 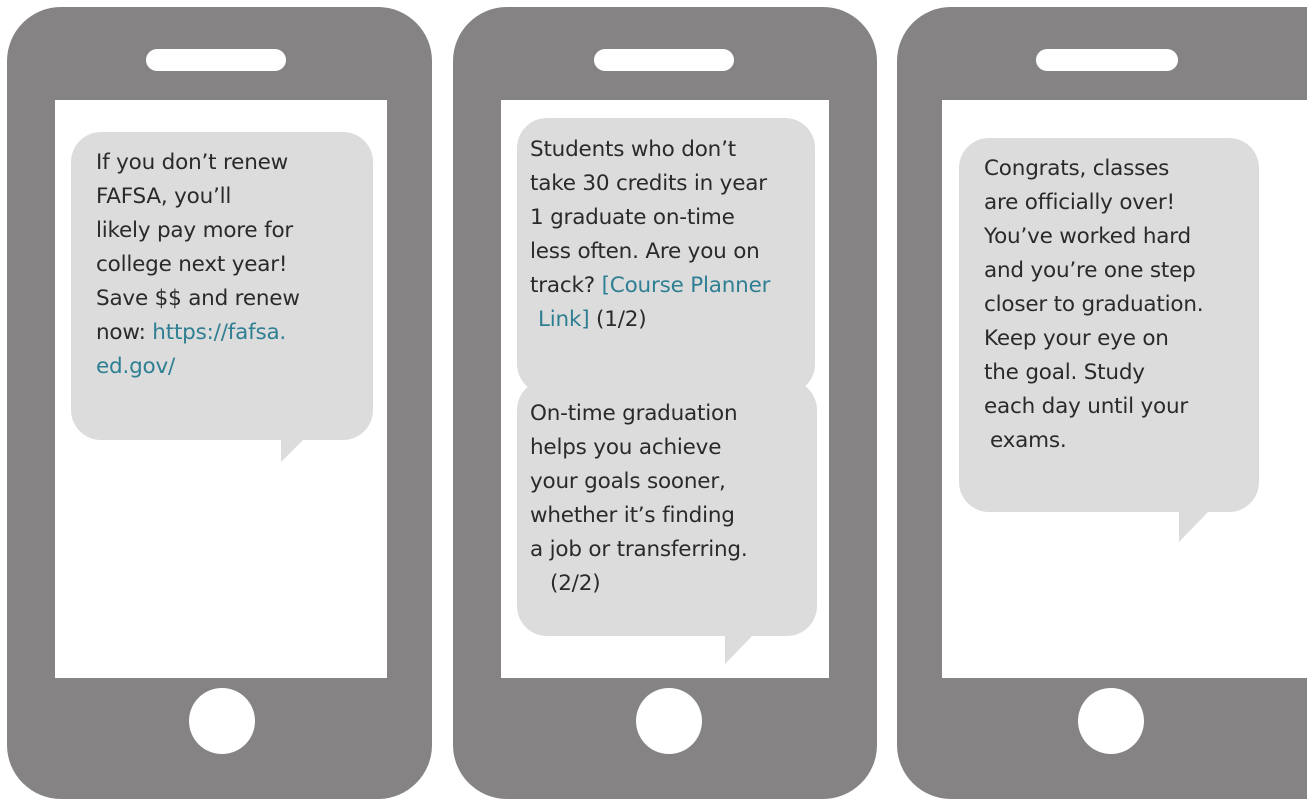 I want to click on course-planner-link: [Course Planner, so click(x=686, y=285).